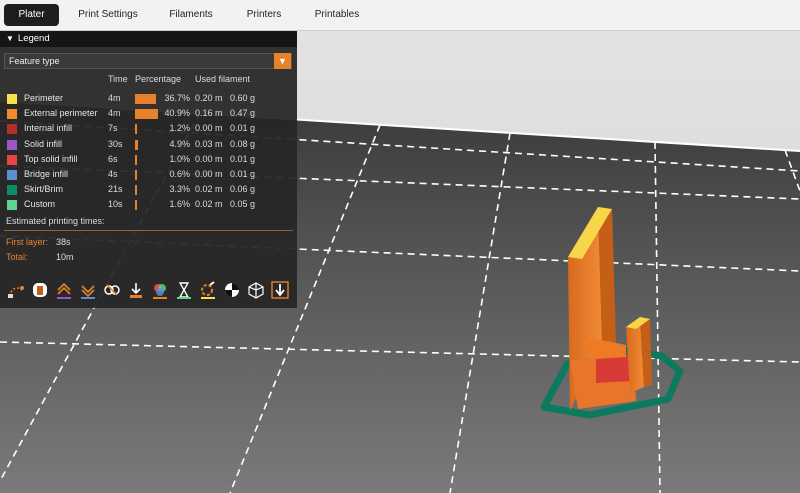 Image resolution: width=800 pixels, height=493 pixels. Describe the element at coordinates (113, 158) in the screenshot. I see `feature-time: 6s` at that location.